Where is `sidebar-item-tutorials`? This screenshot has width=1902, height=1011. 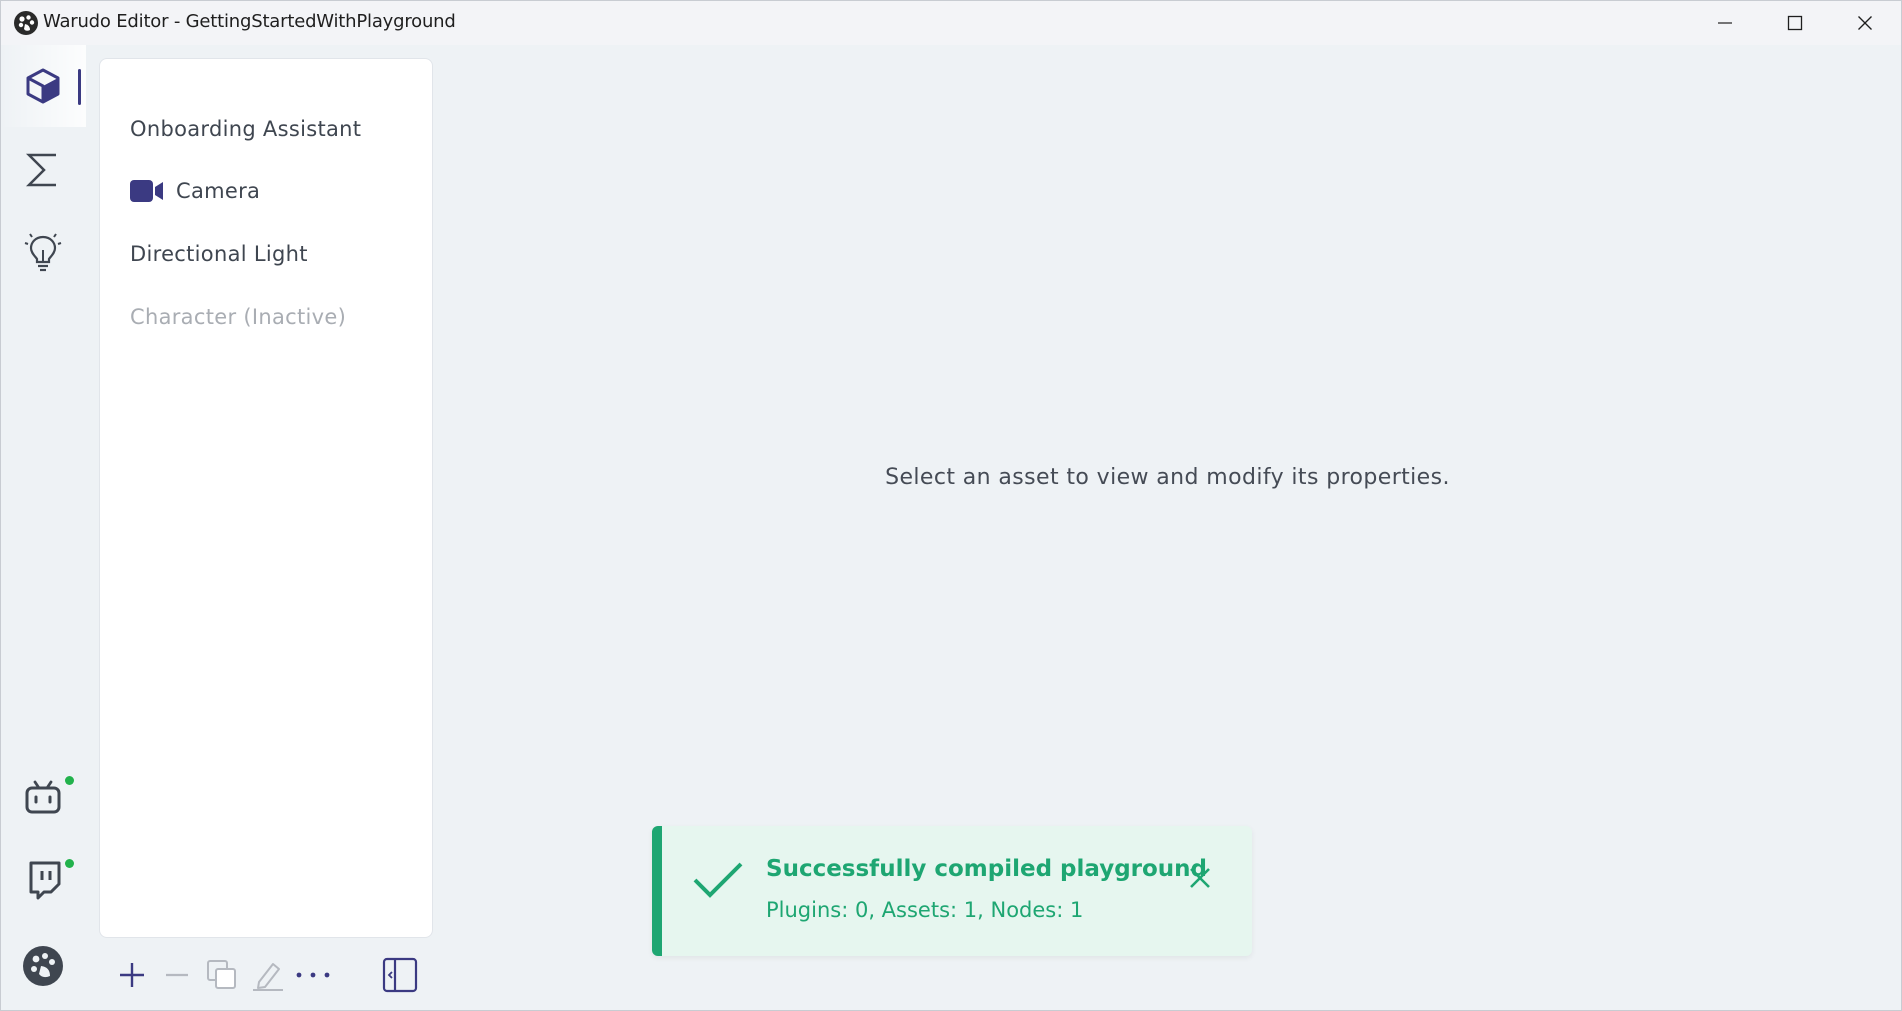 sidebar-item-tutorials is located at coordinates (43, 252).